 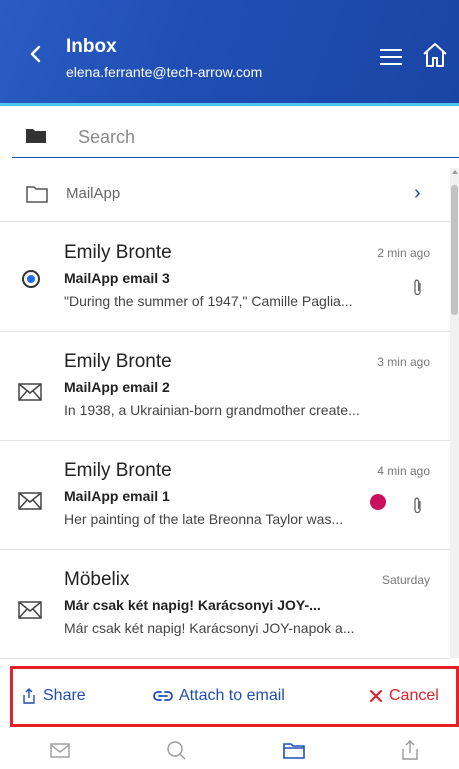 I want to click on message-time: 2 min ago, so click(x=403, y=253).